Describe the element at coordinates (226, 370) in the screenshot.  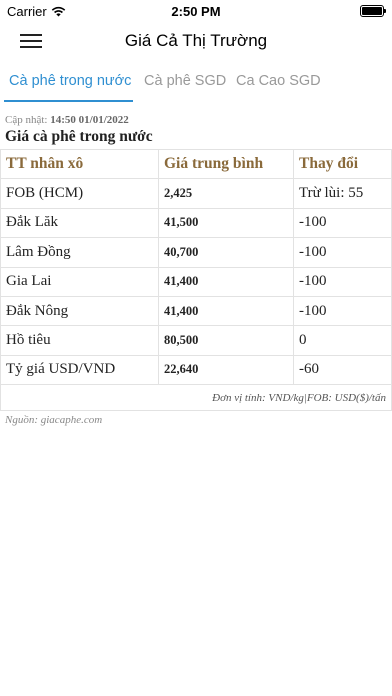
I see `price-cell: 22,640` at that location.